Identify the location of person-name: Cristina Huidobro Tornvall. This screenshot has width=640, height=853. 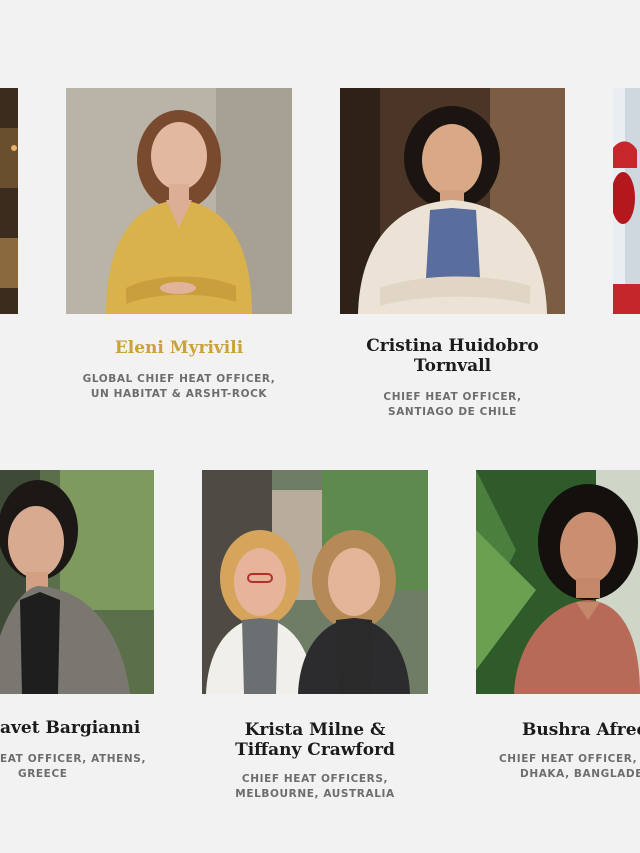
(452, 356).